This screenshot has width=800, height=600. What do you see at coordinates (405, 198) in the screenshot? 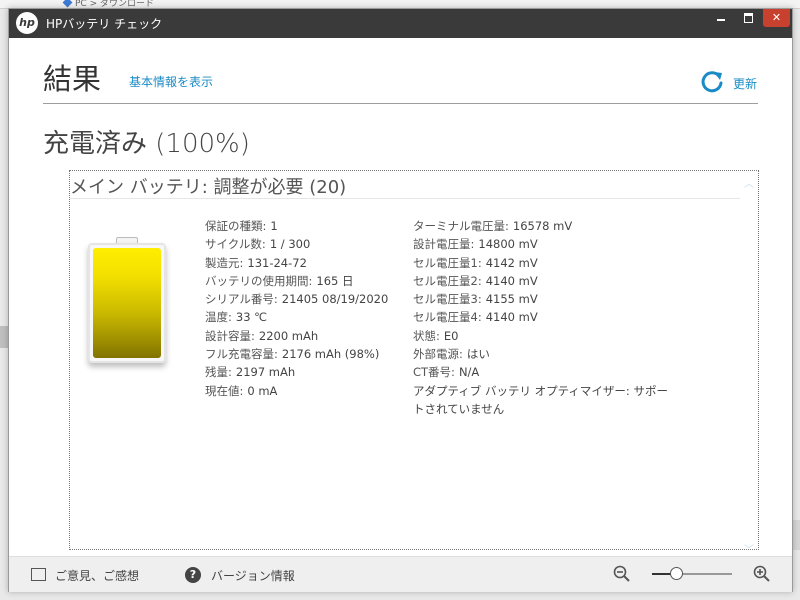
I see `panel-divider` at bounding box center [405, 198].